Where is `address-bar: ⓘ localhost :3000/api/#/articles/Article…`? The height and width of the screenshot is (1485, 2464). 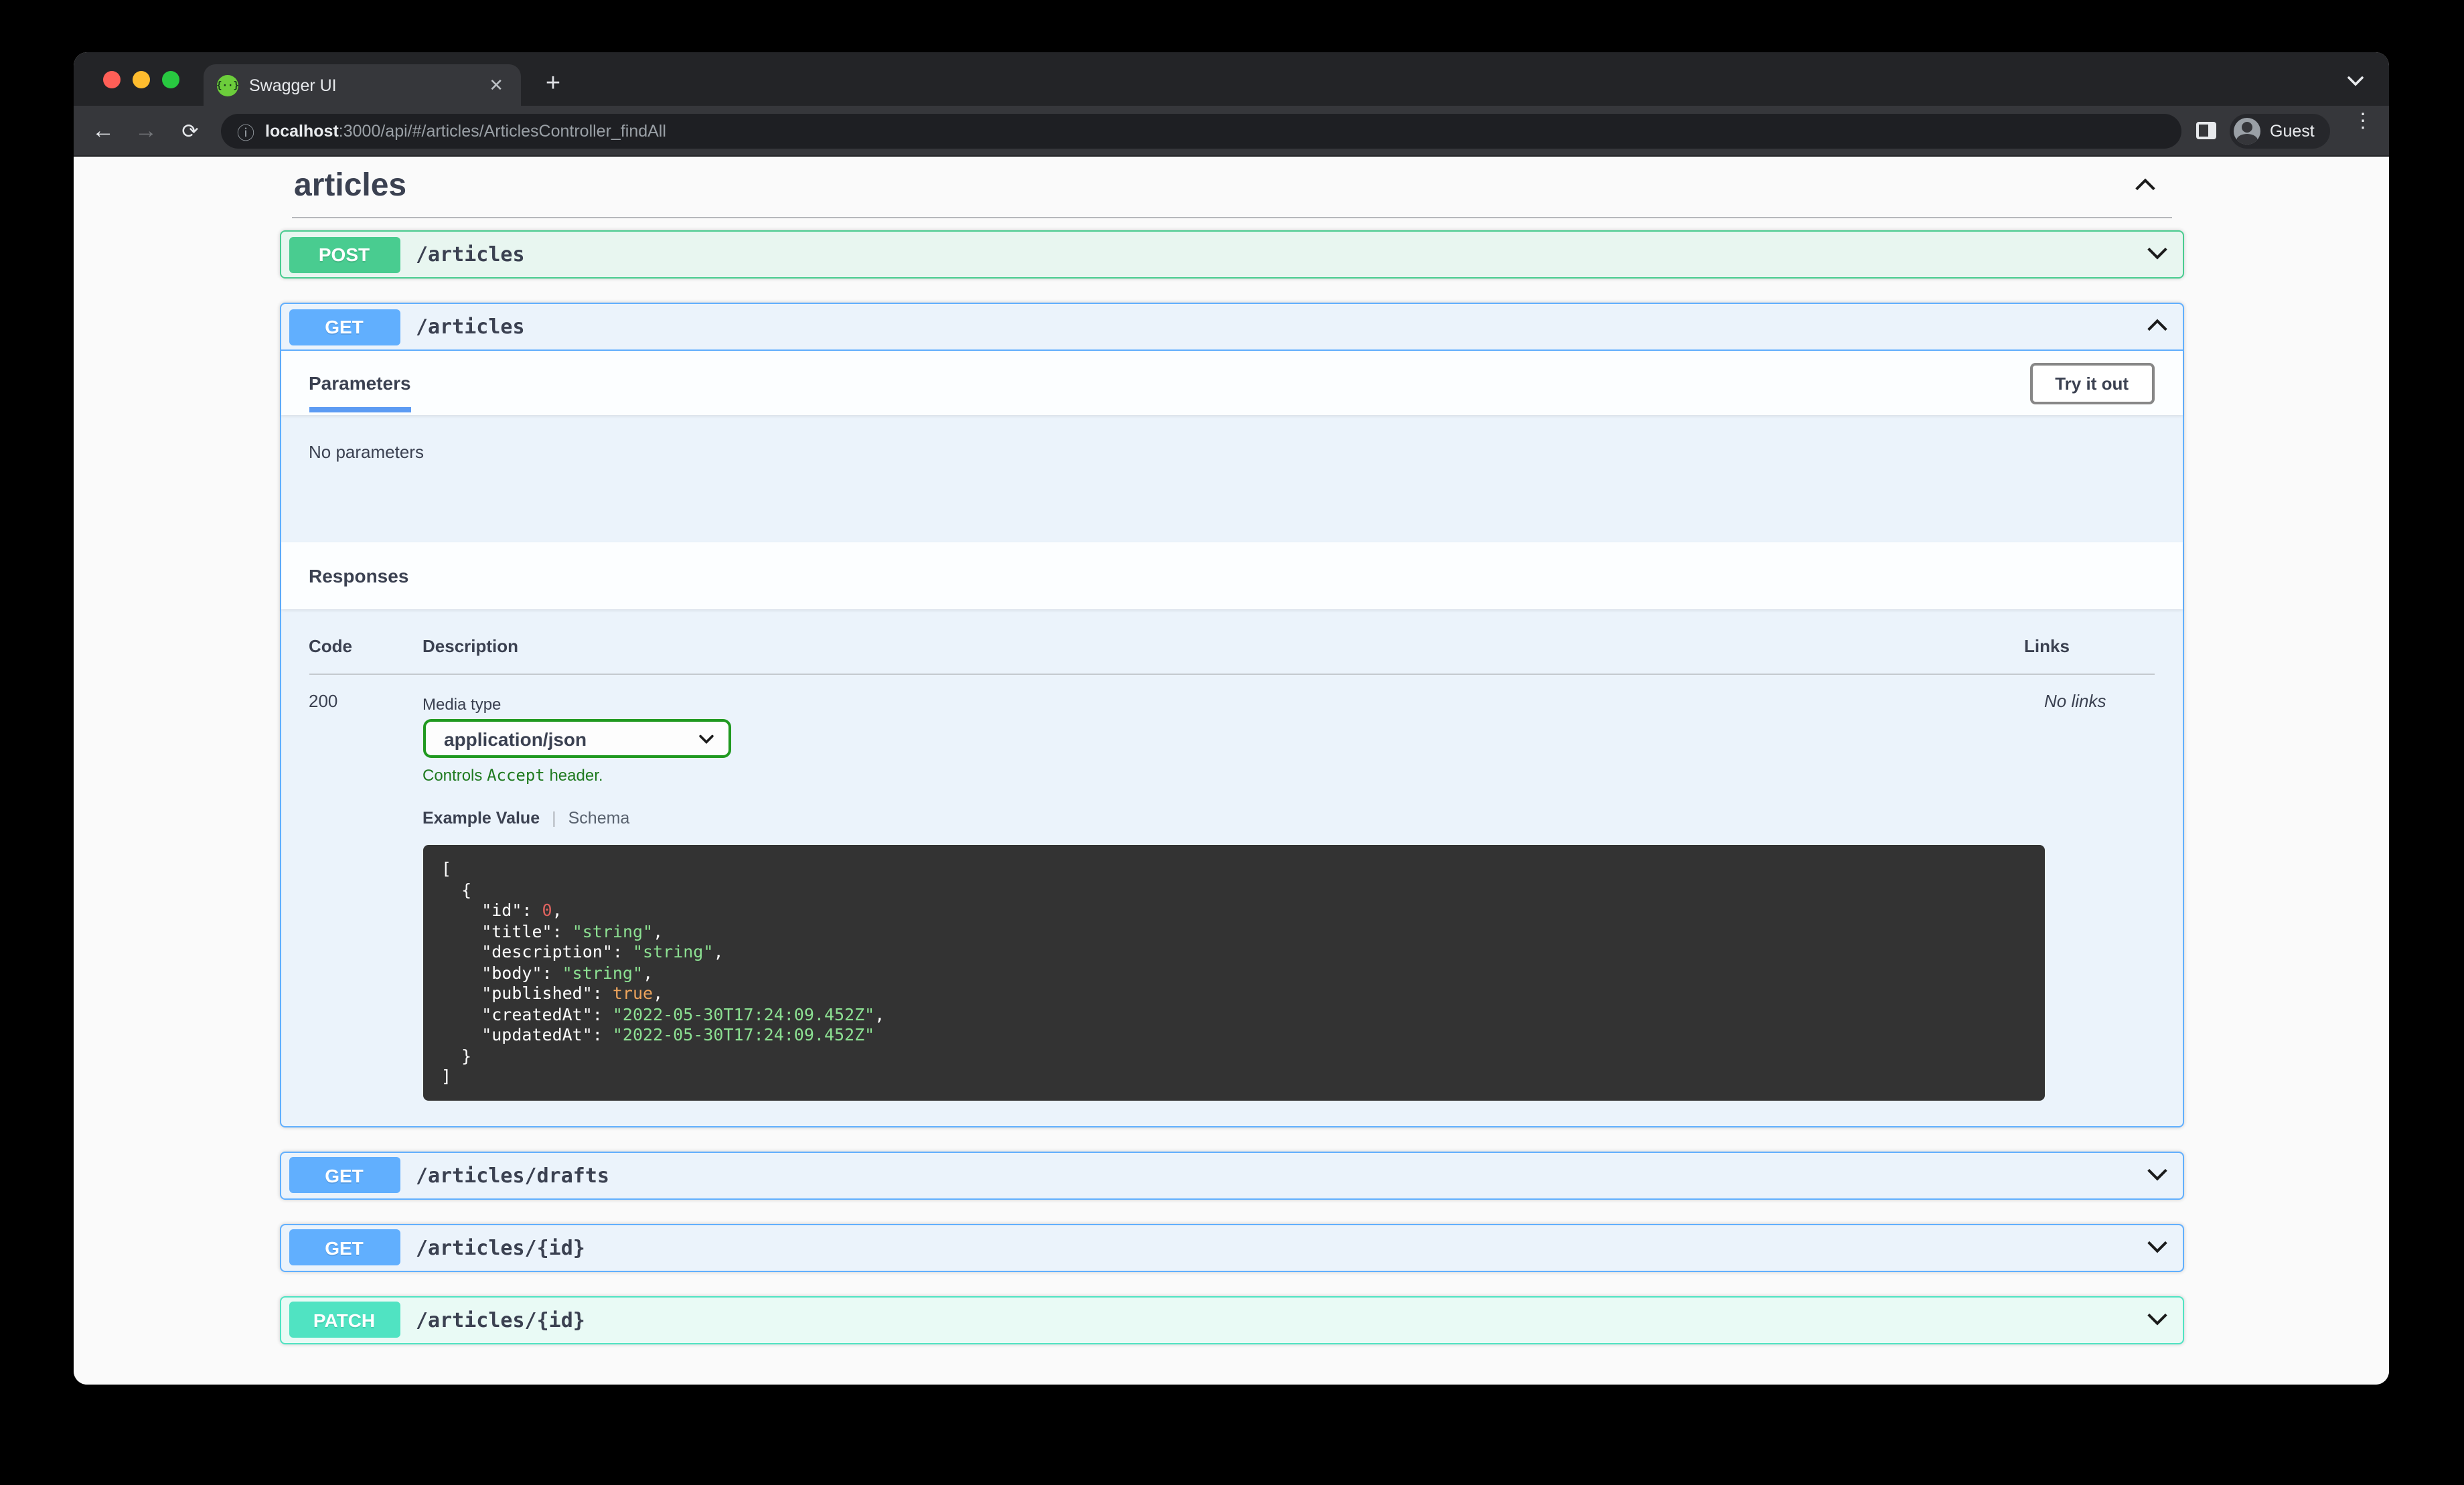 address-bar: ⓘ localhost :3000/api/#/articles/Article… is located at coordinates (1201, 131).